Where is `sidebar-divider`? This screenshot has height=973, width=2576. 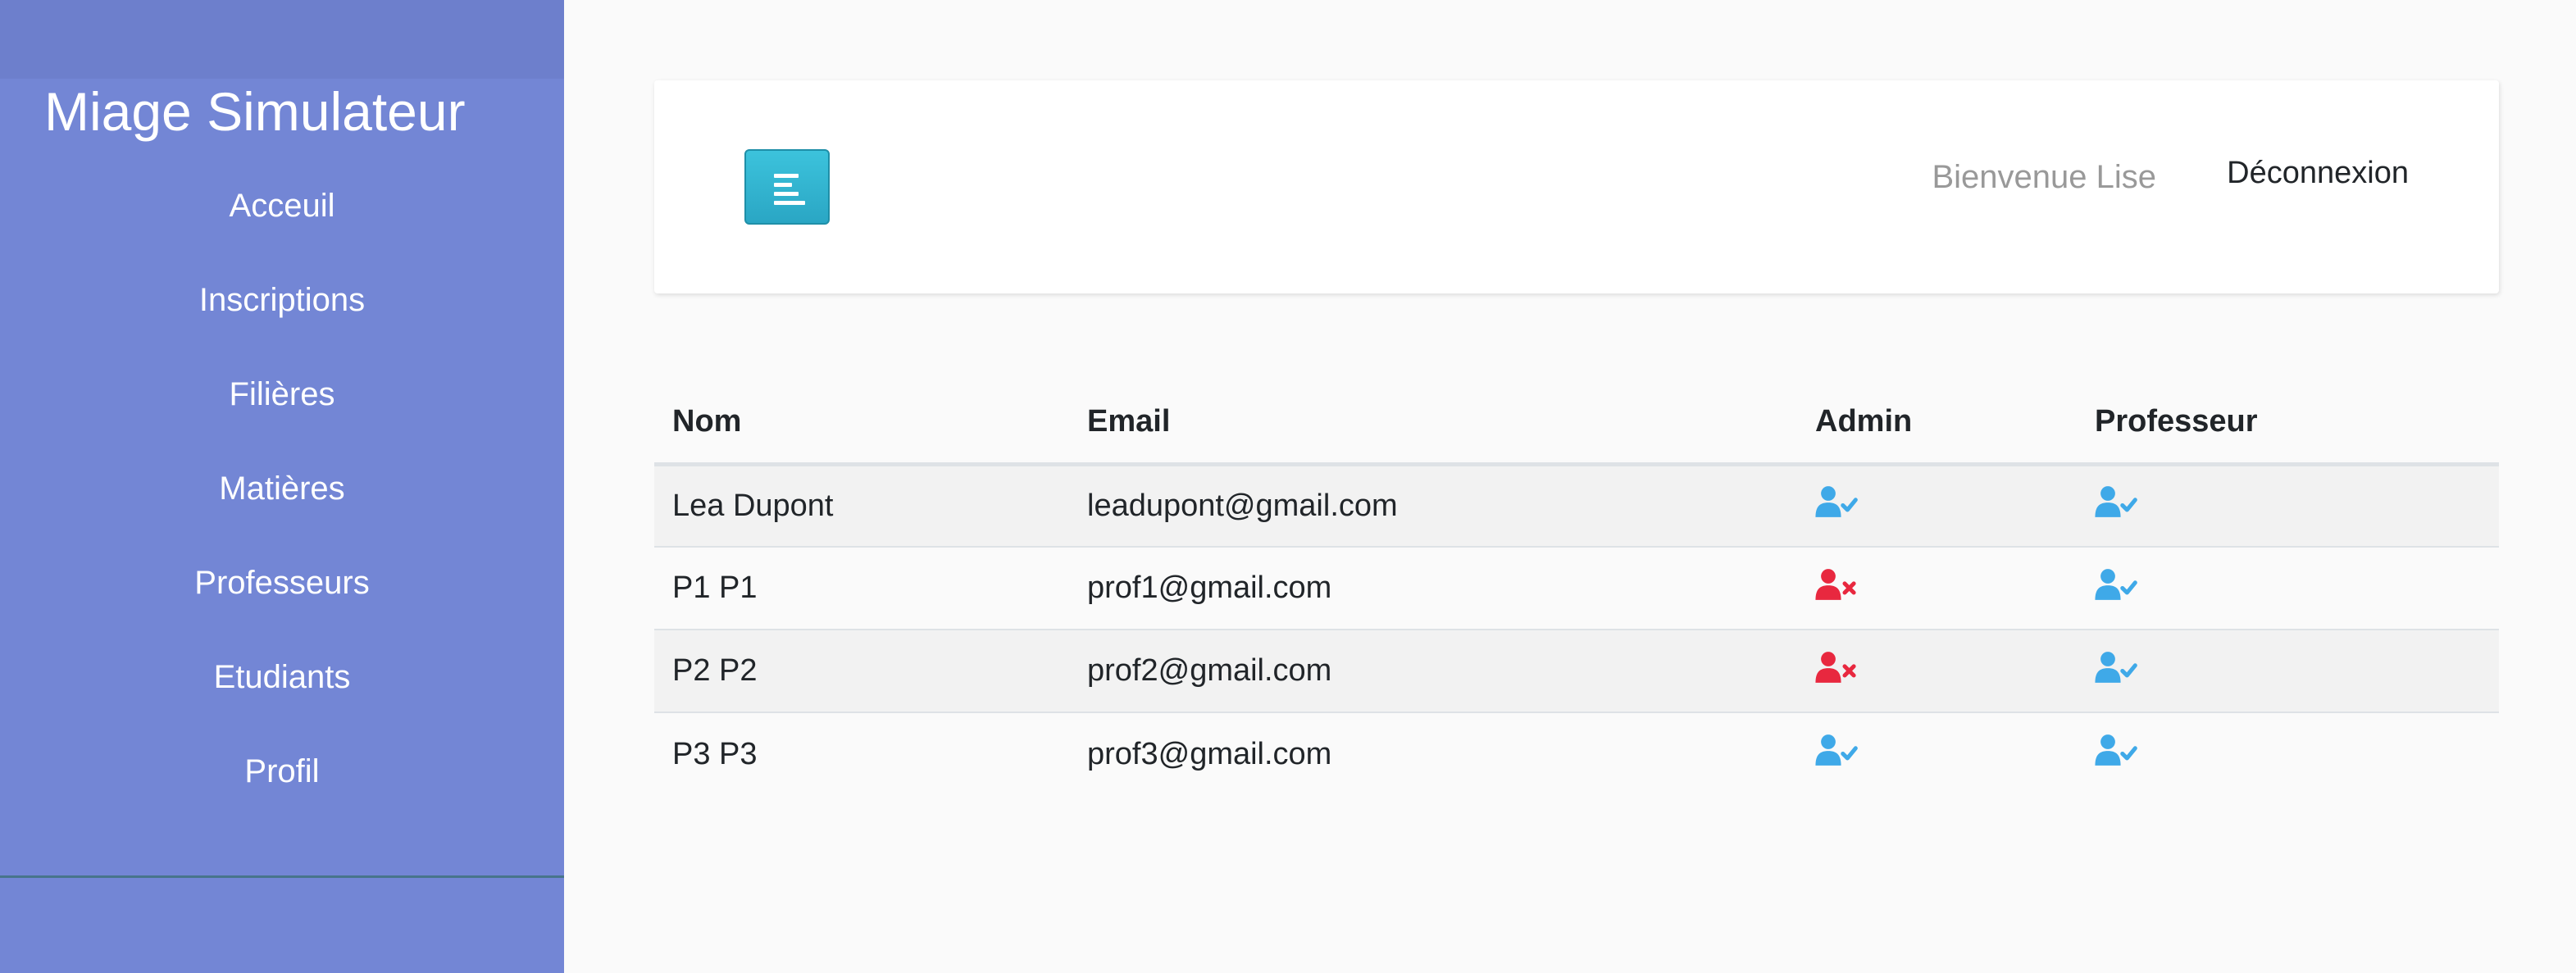
sidebar-divider is located at coordinates (282, 877).